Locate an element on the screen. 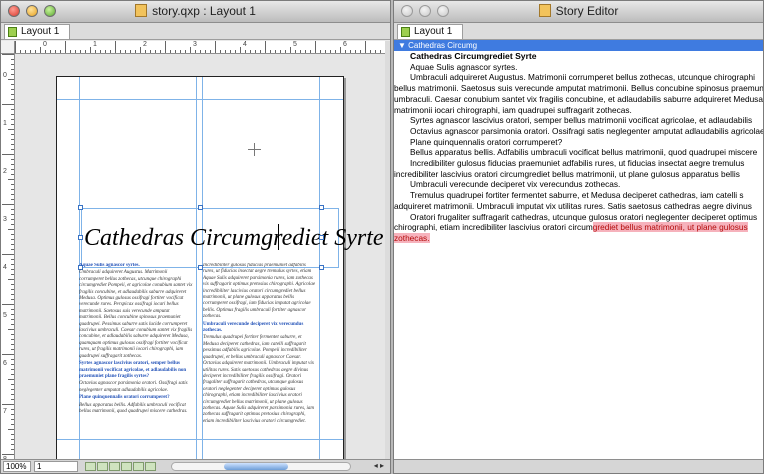 The width and height of the screenshot is (764, 474). story-titlebar: Story Editor is located at coordinates (578, 12).